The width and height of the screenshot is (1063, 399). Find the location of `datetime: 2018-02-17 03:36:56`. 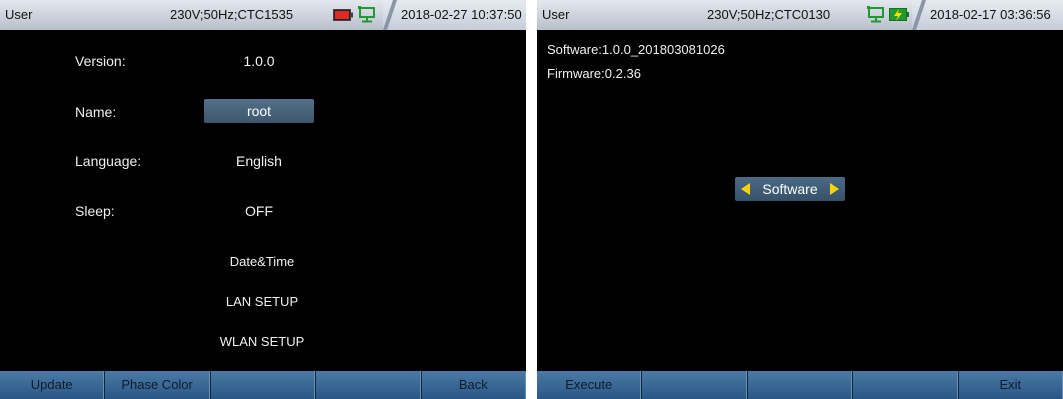

datetime: 2018-02-17 03:36:56 is located at coordinates (990, 14).